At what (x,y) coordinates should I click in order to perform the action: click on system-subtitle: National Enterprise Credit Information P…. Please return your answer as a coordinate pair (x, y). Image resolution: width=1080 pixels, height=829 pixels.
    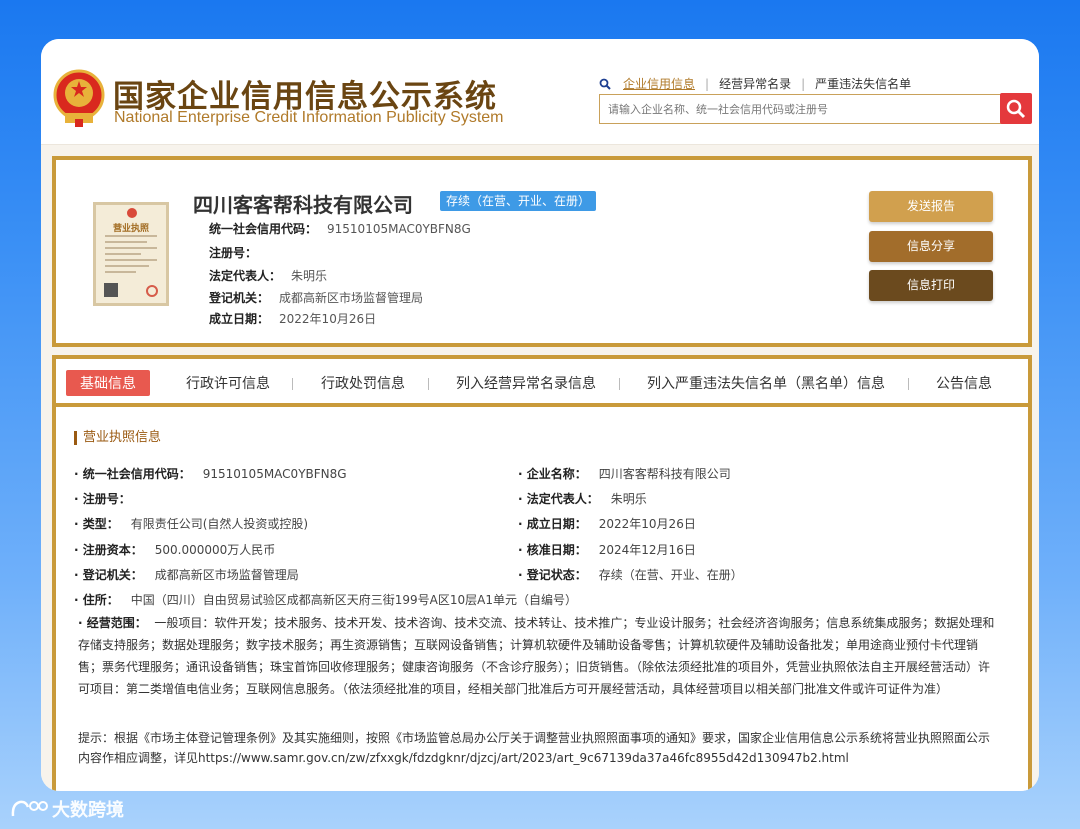
    Looking at the image, I should click on (309, 117).